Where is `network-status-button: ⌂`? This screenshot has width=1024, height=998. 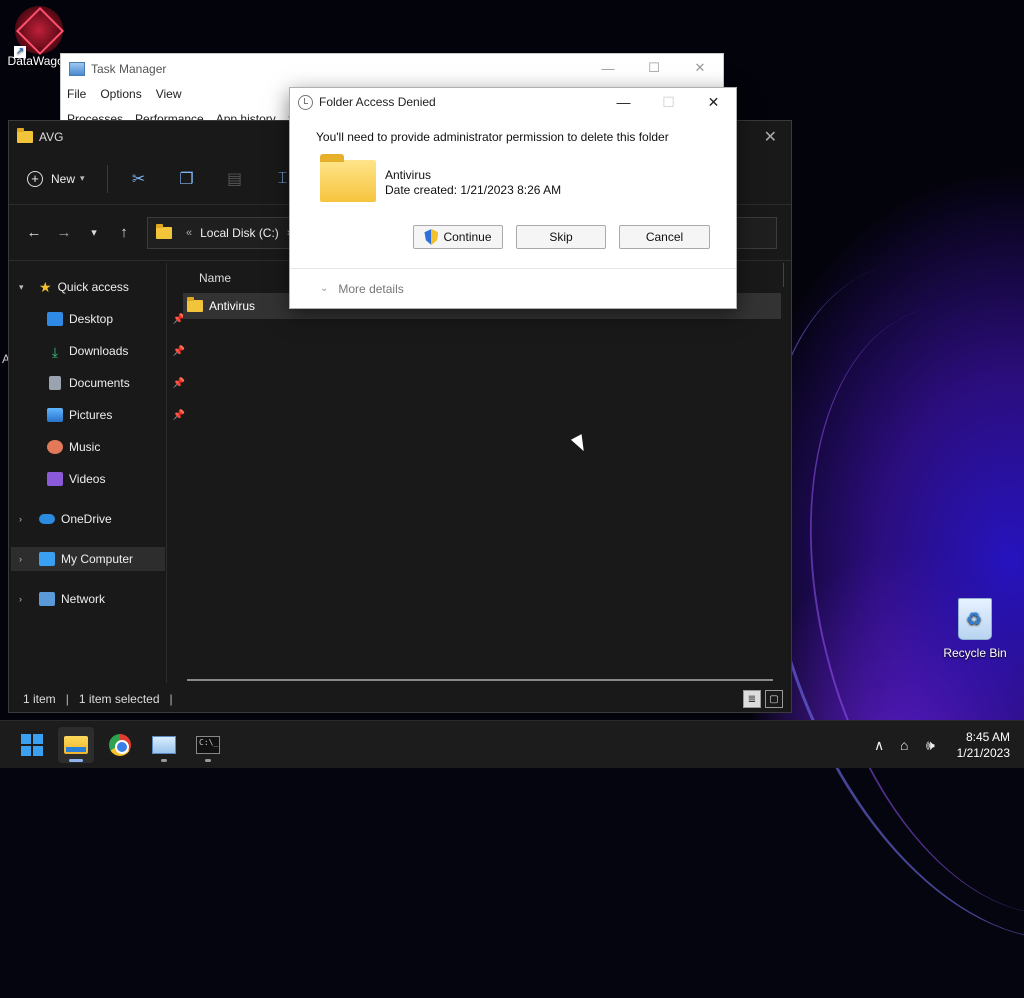
network-status-button: ⌂ is located at coordinates (904, 745).